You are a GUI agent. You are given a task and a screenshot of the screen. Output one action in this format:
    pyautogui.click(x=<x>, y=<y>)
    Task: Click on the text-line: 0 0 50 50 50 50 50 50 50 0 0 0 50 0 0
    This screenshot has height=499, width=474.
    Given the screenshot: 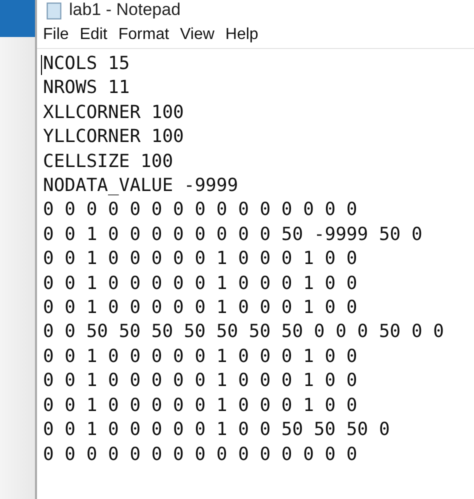 What is the action you would take?
    pyautogui.click(x=243, y=332)
    